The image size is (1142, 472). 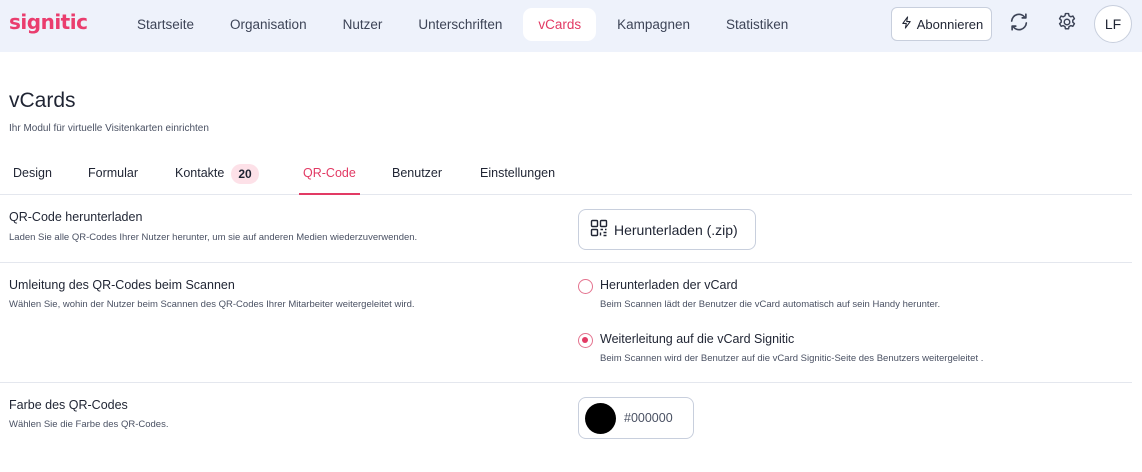 I want to click on sync-icon, so click(x=1019, y=24).